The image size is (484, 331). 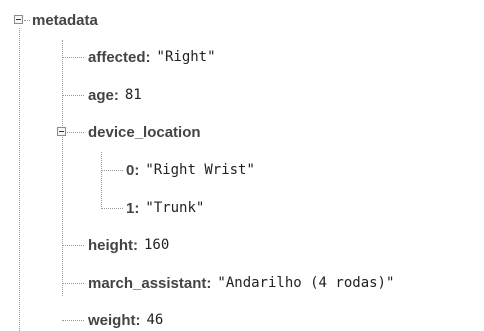 I want to click on tree-node-affected: affected: "Right", so click(x=152, y=57).